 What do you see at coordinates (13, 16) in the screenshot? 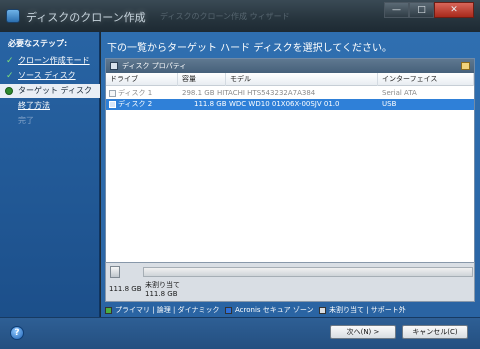
I see `app-icon` at bounding box center [13, 16].